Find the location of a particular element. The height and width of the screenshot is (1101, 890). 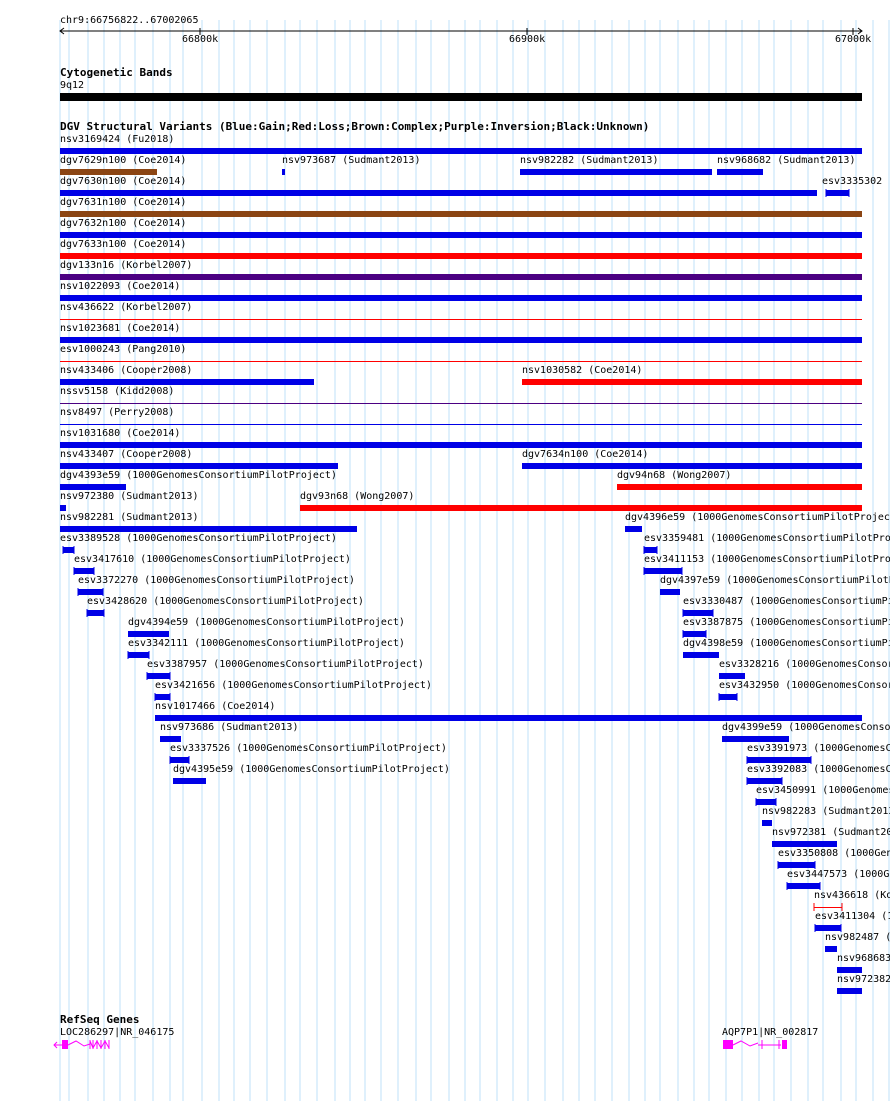

dgv-feature-label: dgv7633n100 (Coe2014) is located at coordinates (123, 244).